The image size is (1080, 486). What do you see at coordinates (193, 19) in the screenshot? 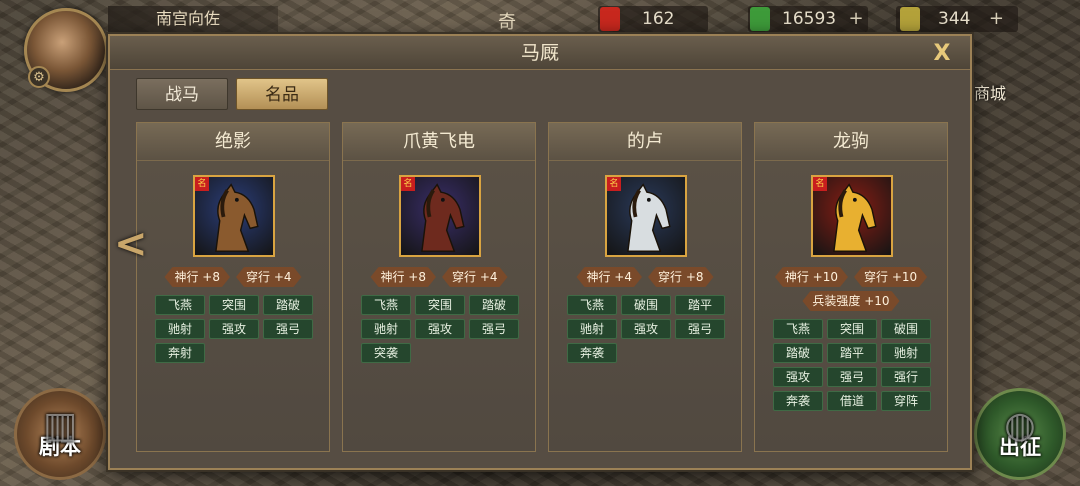
I see `player-name: 南宫向佐` at bounding box center [193, 19].